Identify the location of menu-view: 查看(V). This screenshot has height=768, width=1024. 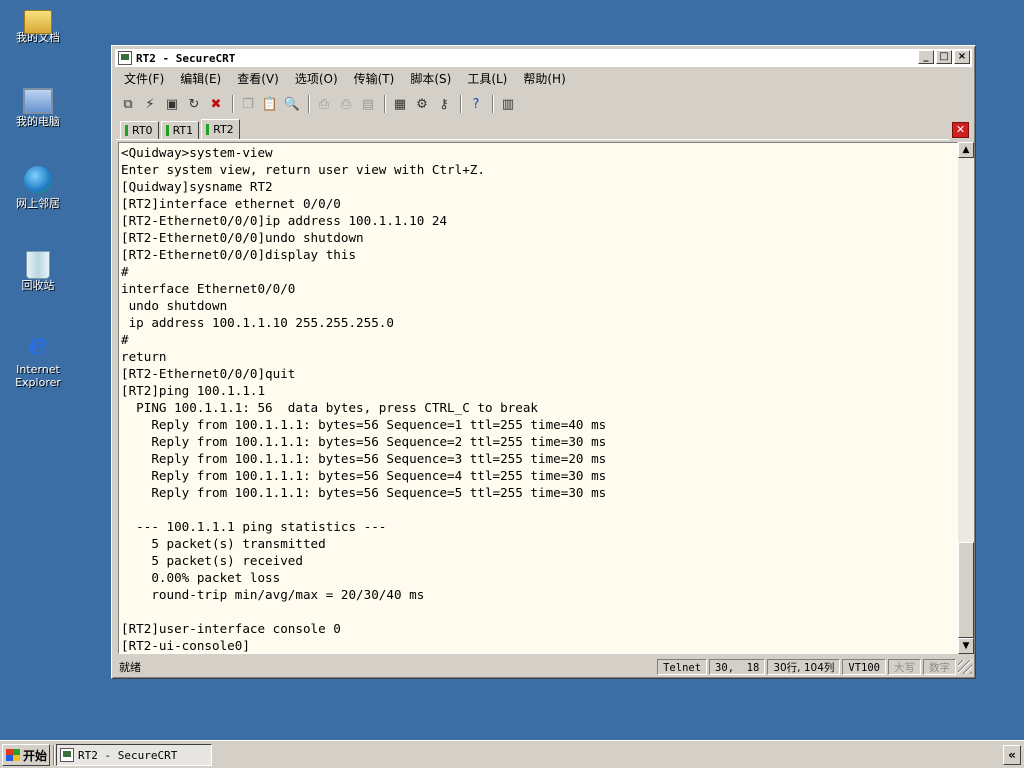
(258, 79).